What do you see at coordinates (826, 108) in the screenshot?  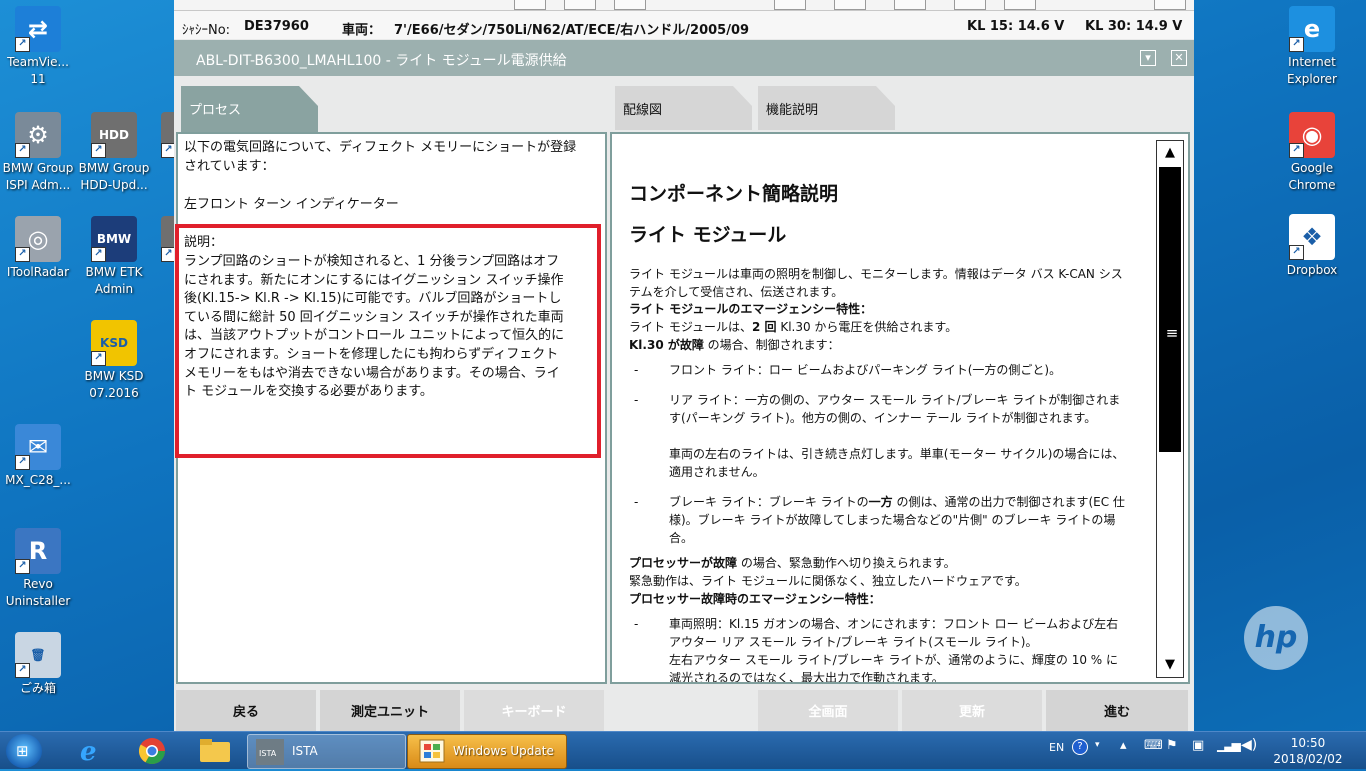 I see `tab-function: 機能説明` at bounding box center [826, 108].